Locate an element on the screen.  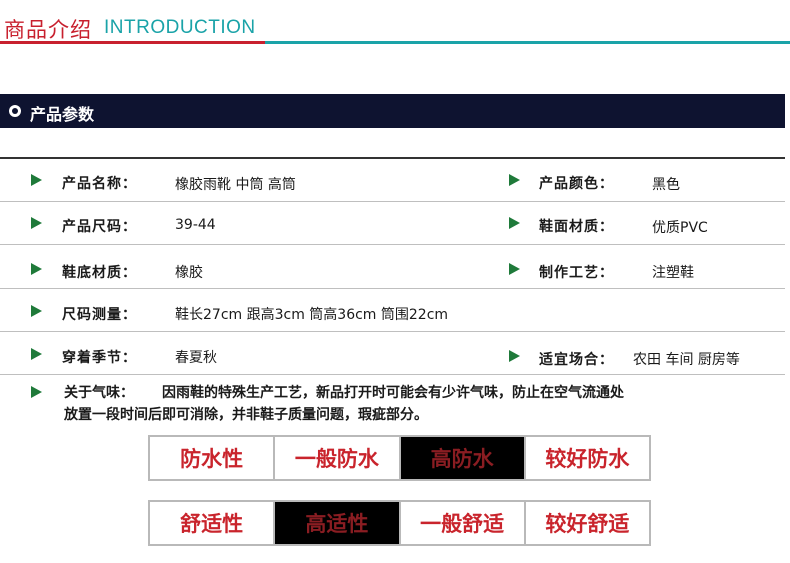
table-top-rule is located at coordinates (392, 158).